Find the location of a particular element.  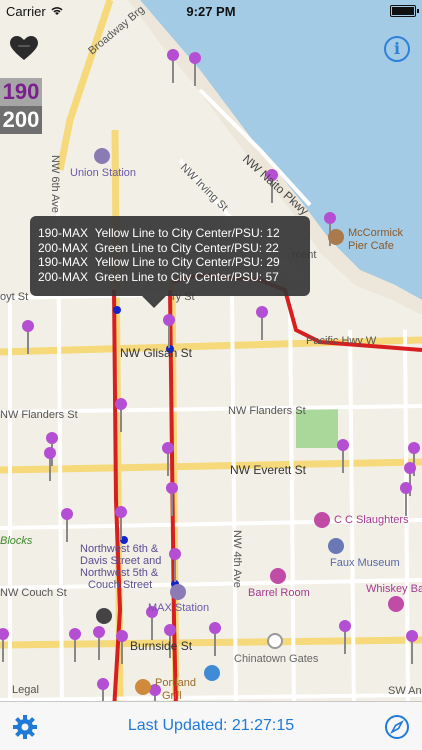

place-label-chinatown-gates: Chinatown Gates is located at coordinates (276, 659).